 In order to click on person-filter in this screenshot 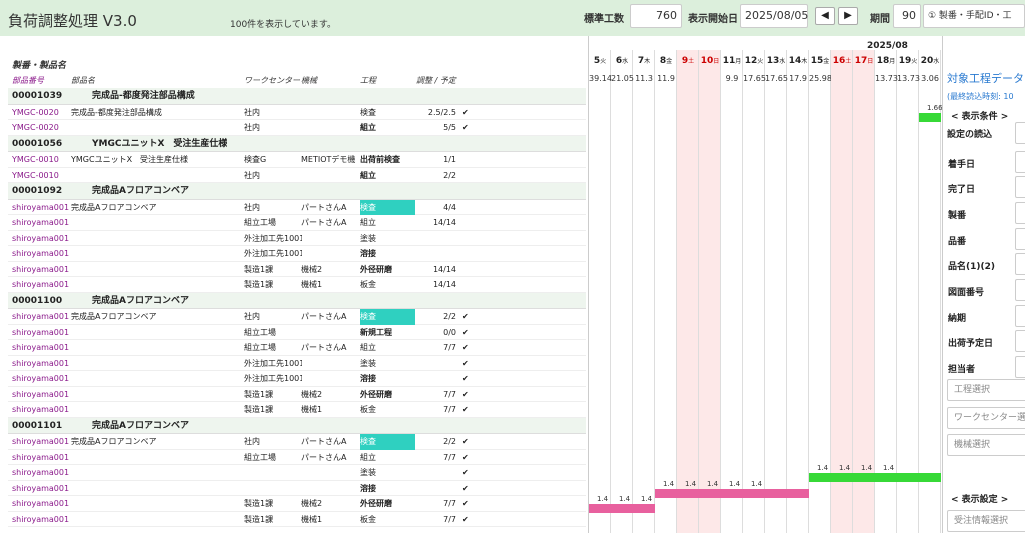, I will do `click(1020, 367)`.